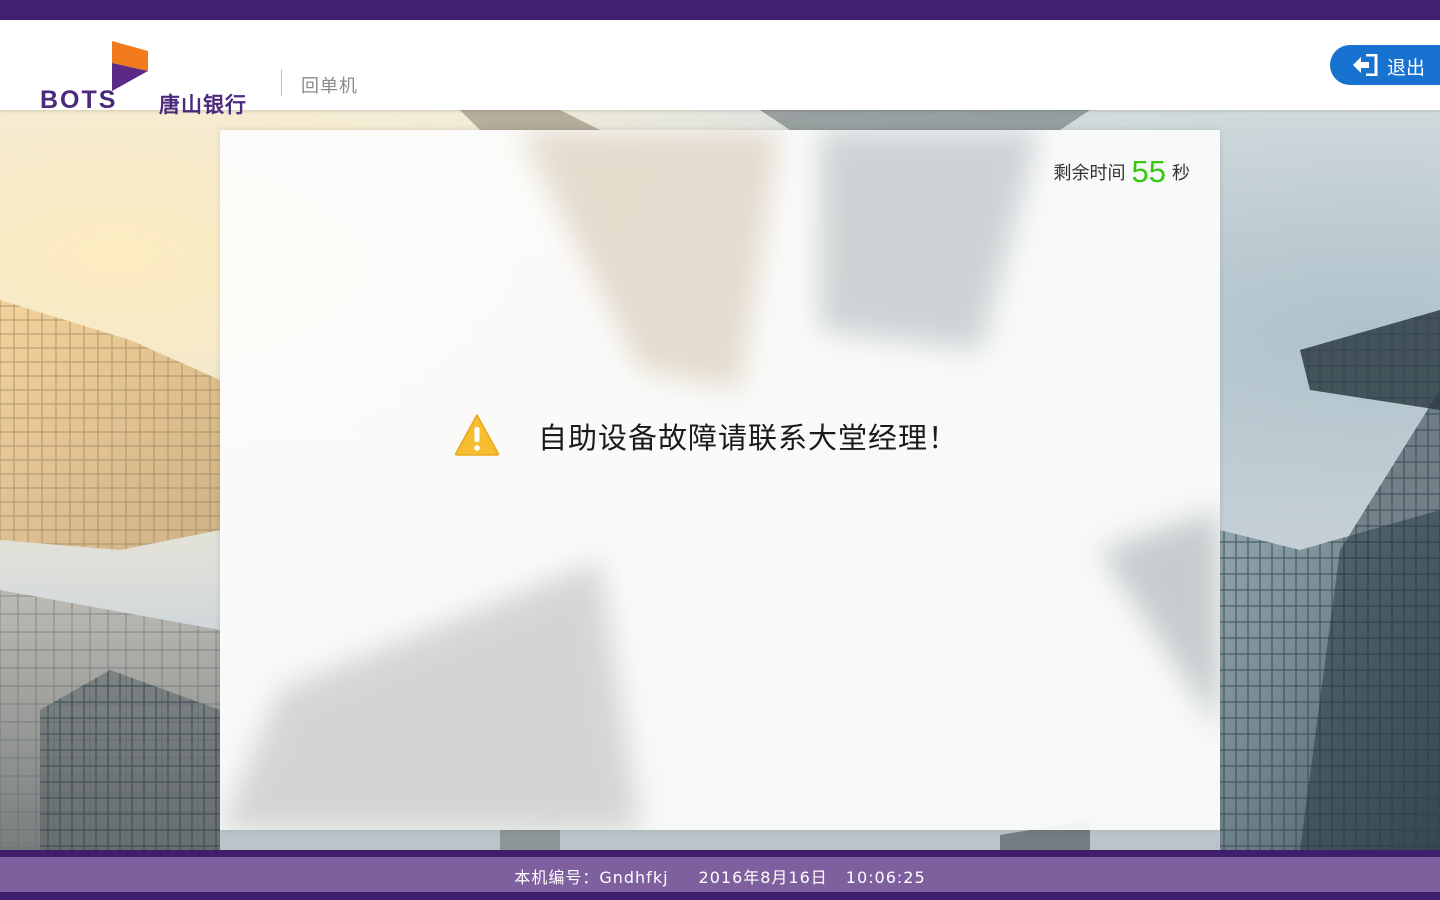 The width and height of the screenshot is (1440, 900). What do you see at coordinates (130, 66) in the screenshot?
I see `logo-mark-icon` at bounding box center [130, 66].